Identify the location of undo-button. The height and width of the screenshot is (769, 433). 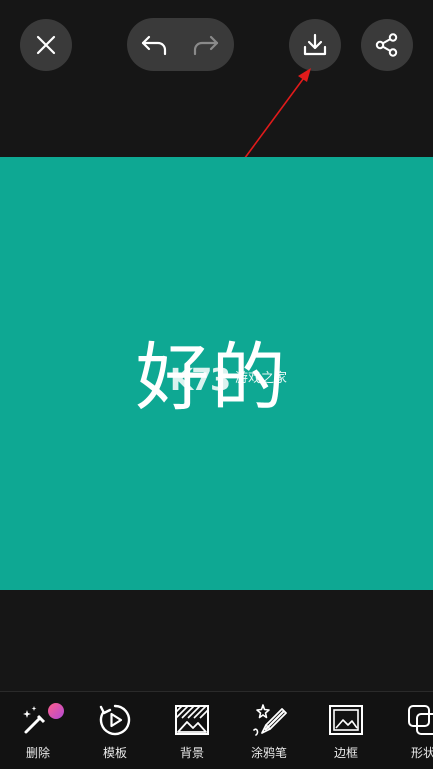
(154, 45).